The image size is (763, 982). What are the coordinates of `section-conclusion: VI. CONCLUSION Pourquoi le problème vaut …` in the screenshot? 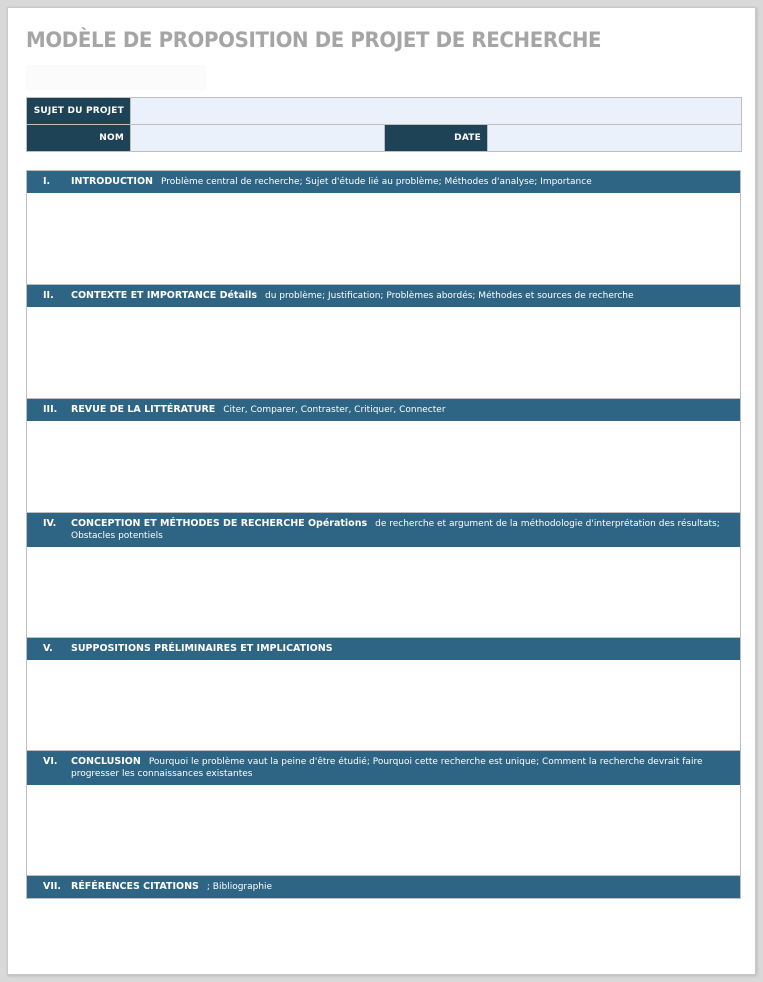 It's located at (383, 813).